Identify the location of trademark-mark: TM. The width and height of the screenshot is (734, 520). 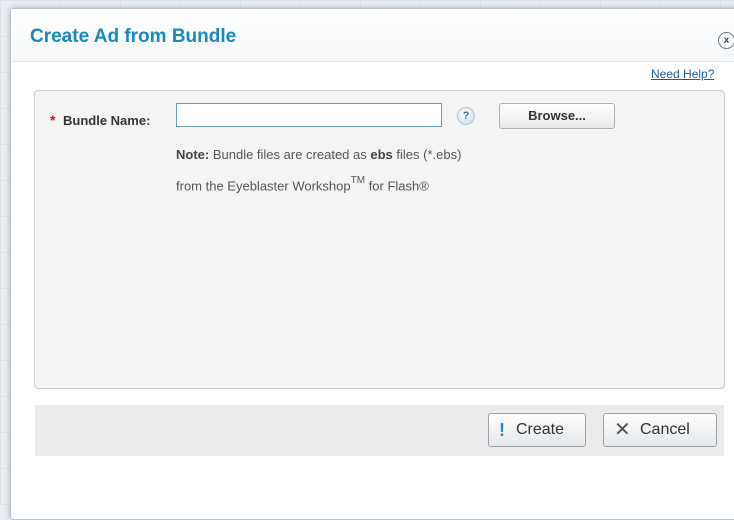
(358, 180).